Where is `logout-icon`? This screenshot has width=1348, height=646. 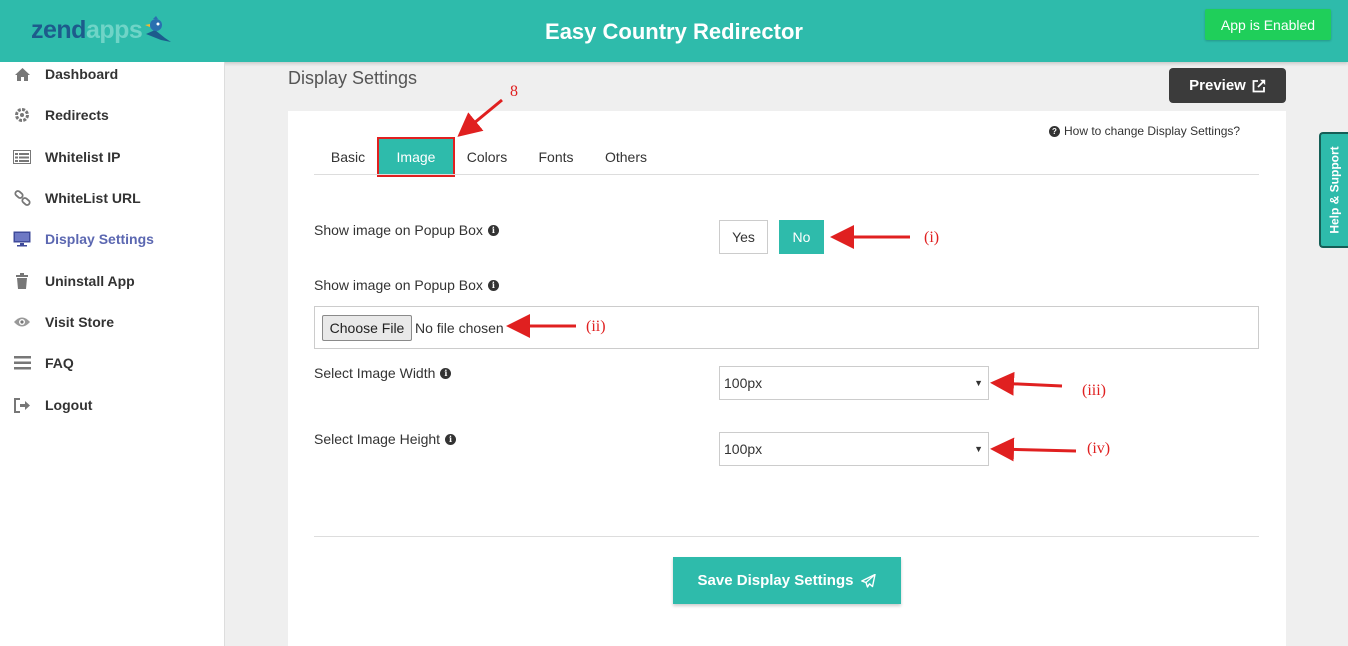
logout-icon is located at coordinates (22, 405).